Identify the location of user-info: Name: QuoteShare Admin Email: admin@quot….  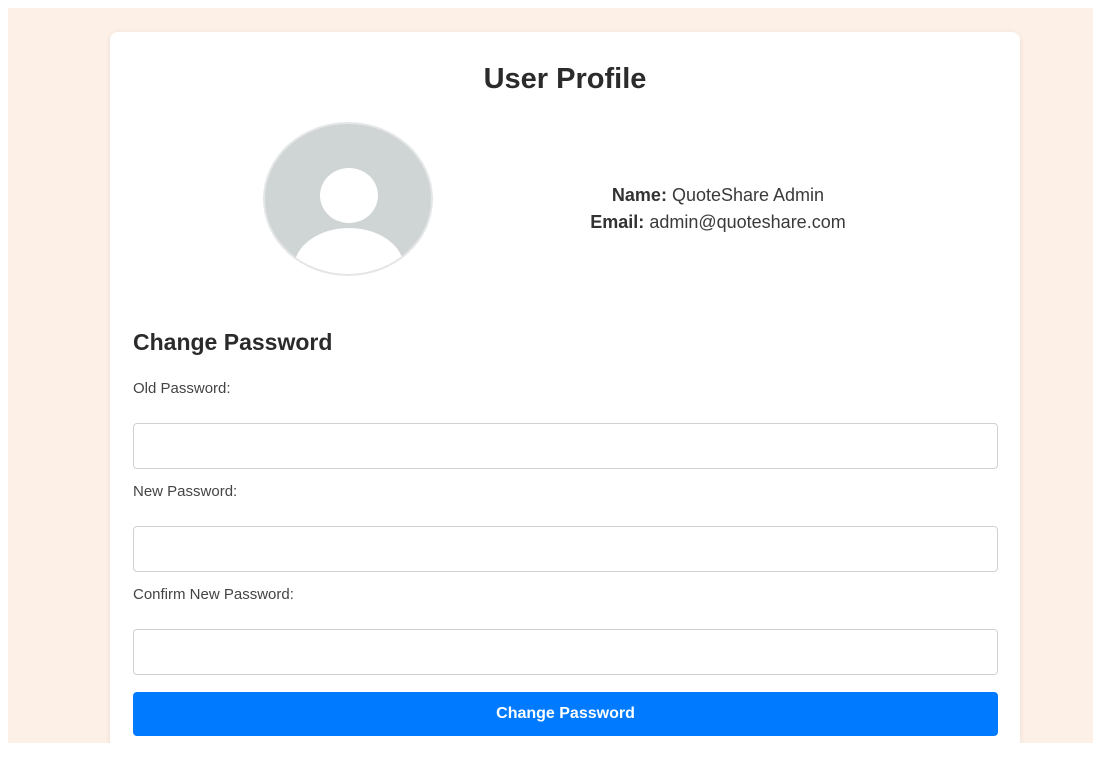
(718, 209).